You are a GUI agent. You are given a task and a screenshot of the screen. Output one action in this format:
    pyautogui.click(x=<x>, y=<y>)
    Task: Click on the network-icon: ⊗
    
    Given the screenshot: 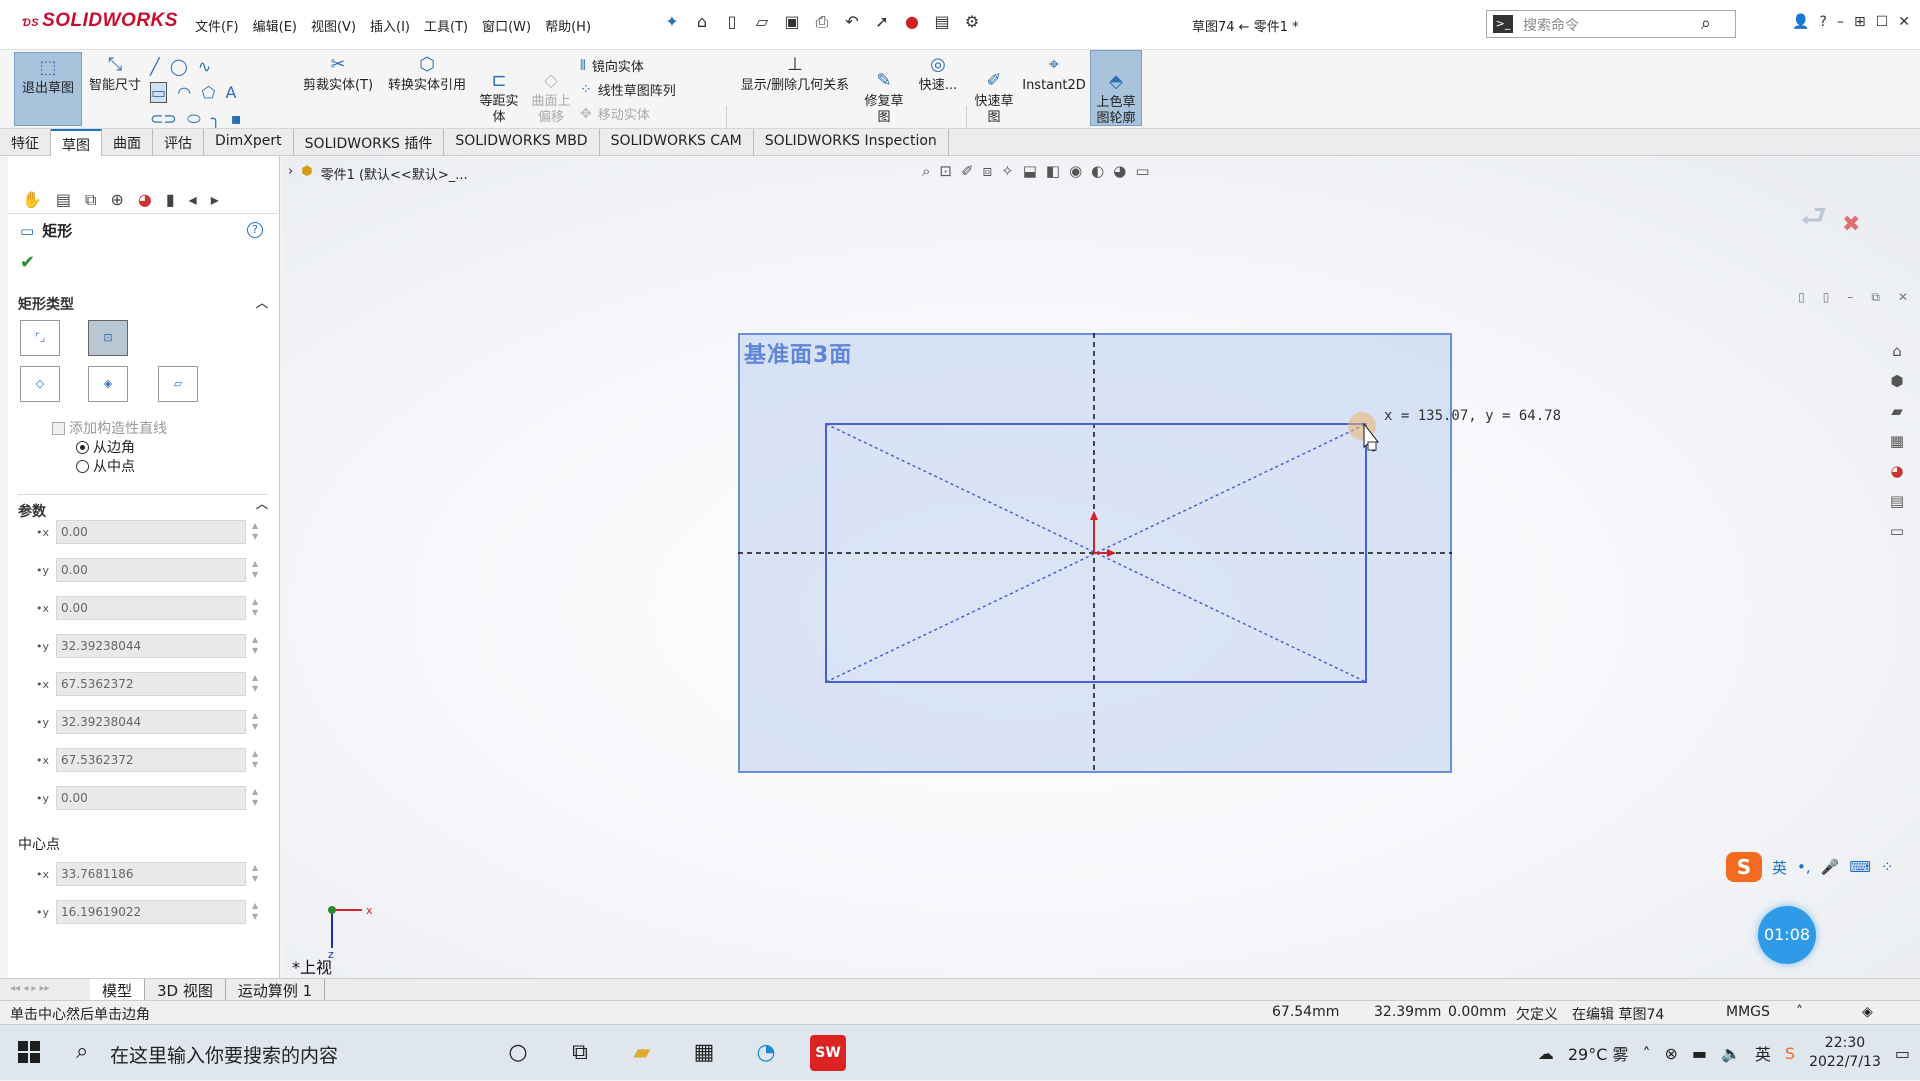 What is the action you would take?
    pyautogui.click(x=1670, y=1053)
    